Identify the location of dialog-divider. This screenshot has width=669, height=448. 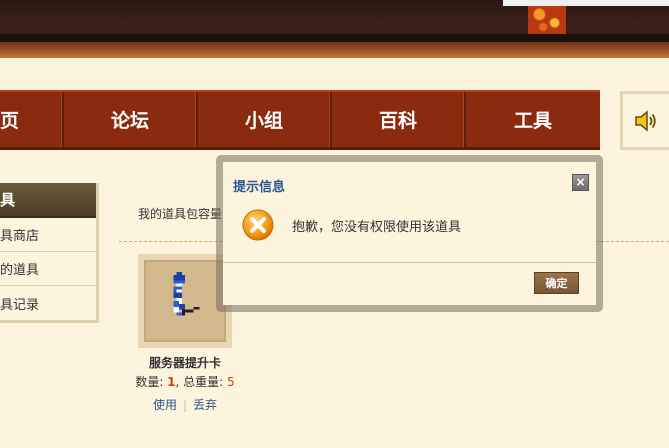
(409, 262).